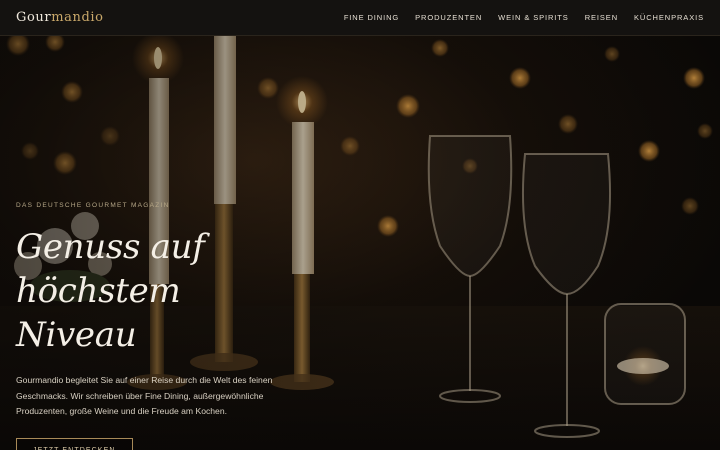  What do you see at coordinates (533, 17) in the screenshot?
I see `nav-item-wein-spirits: WEIN & SPIRITS` at bounding box center [533, 17].